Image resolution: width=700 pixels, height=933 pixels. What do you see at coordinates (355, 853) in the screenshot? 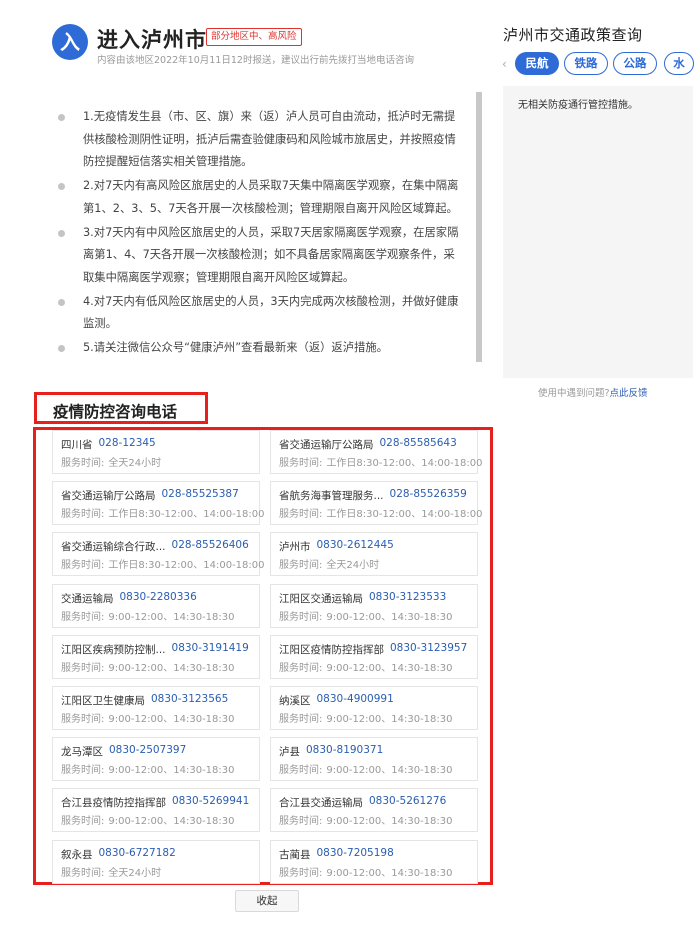
I see `contact-phone: 0830-7205198` at bounding box center [355, 853].